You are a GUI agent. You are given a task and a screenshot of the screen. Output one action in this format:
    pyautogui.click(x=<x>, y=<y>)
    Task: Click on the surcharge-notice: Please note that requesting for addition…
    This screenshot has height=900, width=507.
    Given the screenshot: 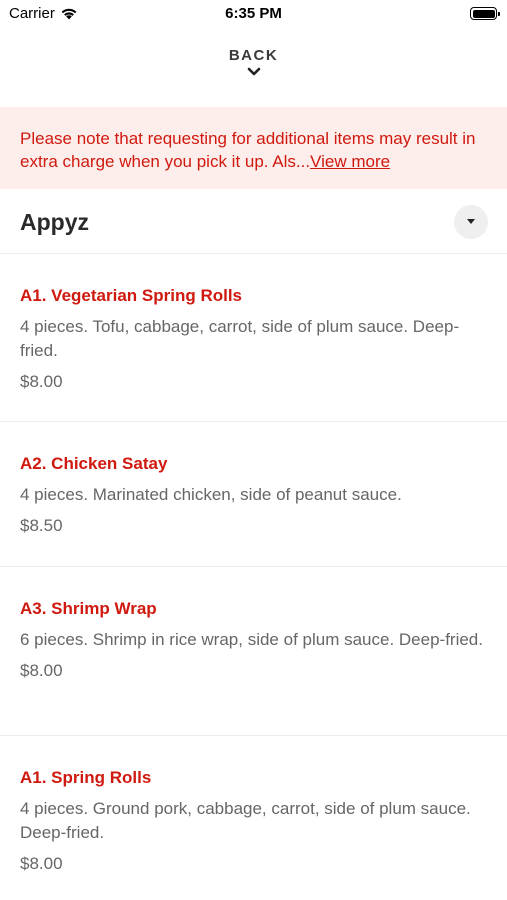 What is the action you would take?
    pyautogui.click(x=253, y=148)
    